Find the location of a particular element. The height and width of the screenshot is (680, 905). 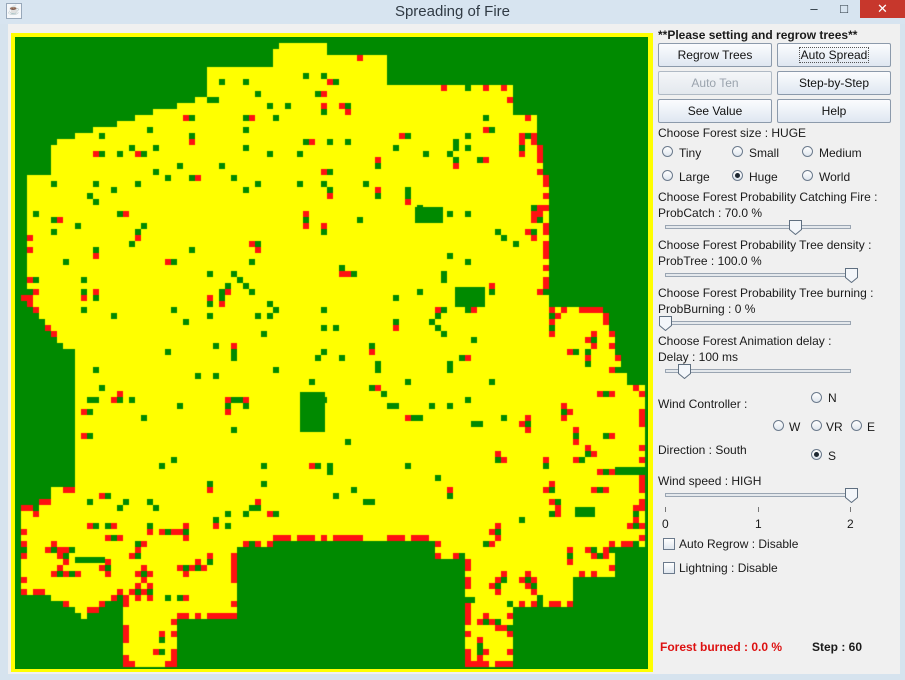

help-button: Help is located at coordinates (834, 111).